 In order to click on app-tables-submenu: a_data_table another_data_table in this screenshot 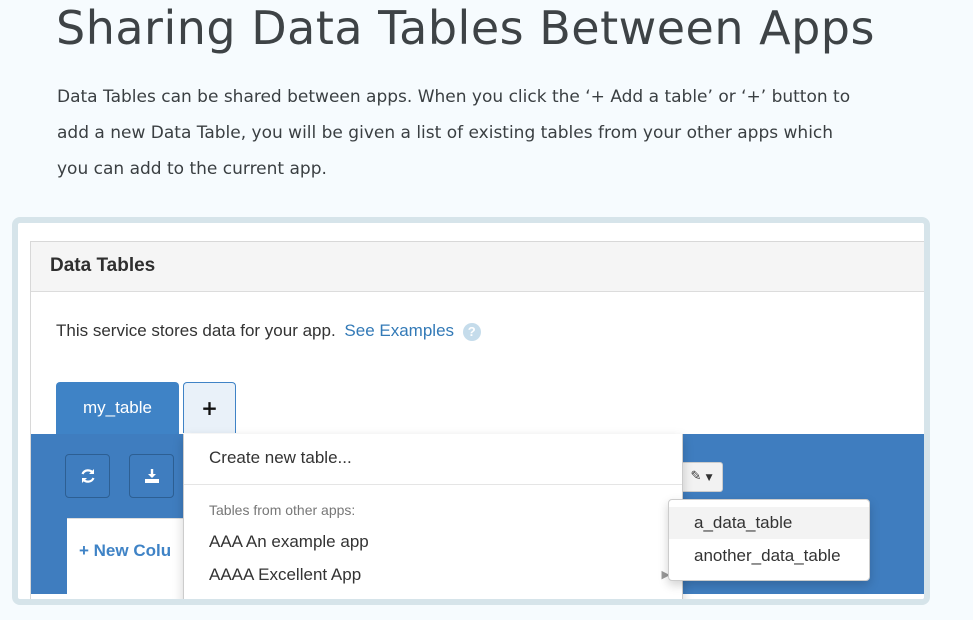, I will do `click(769, 540)`.